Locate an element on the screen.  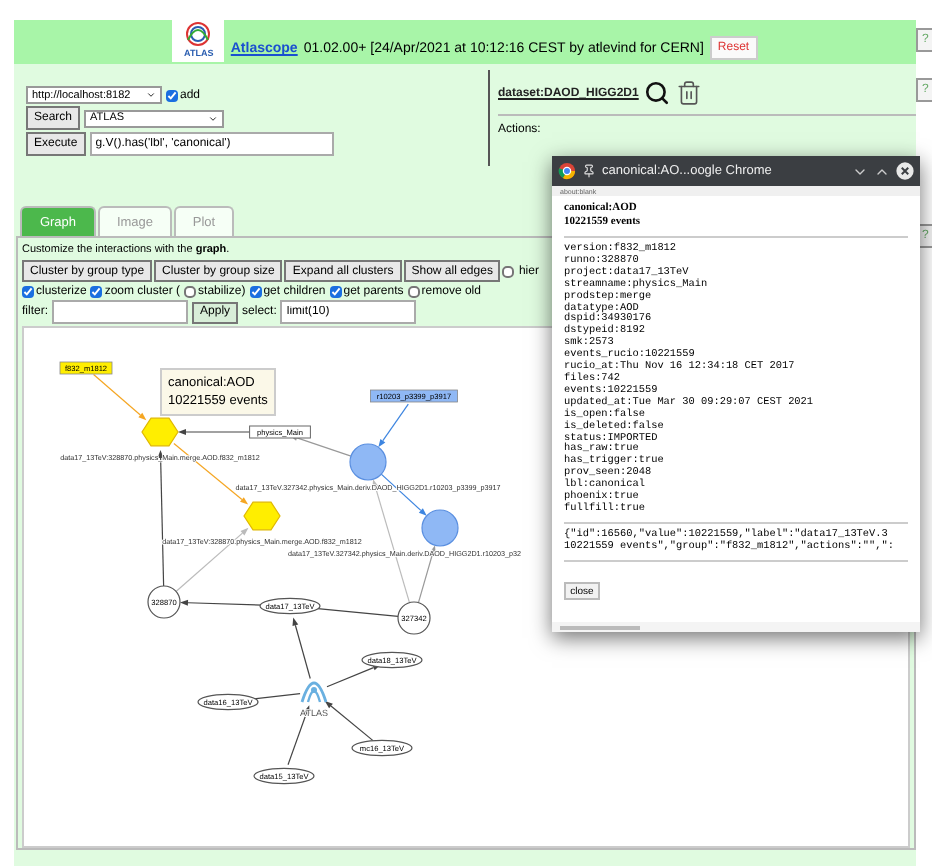
pin-icon is located at coordinates (589, 171).